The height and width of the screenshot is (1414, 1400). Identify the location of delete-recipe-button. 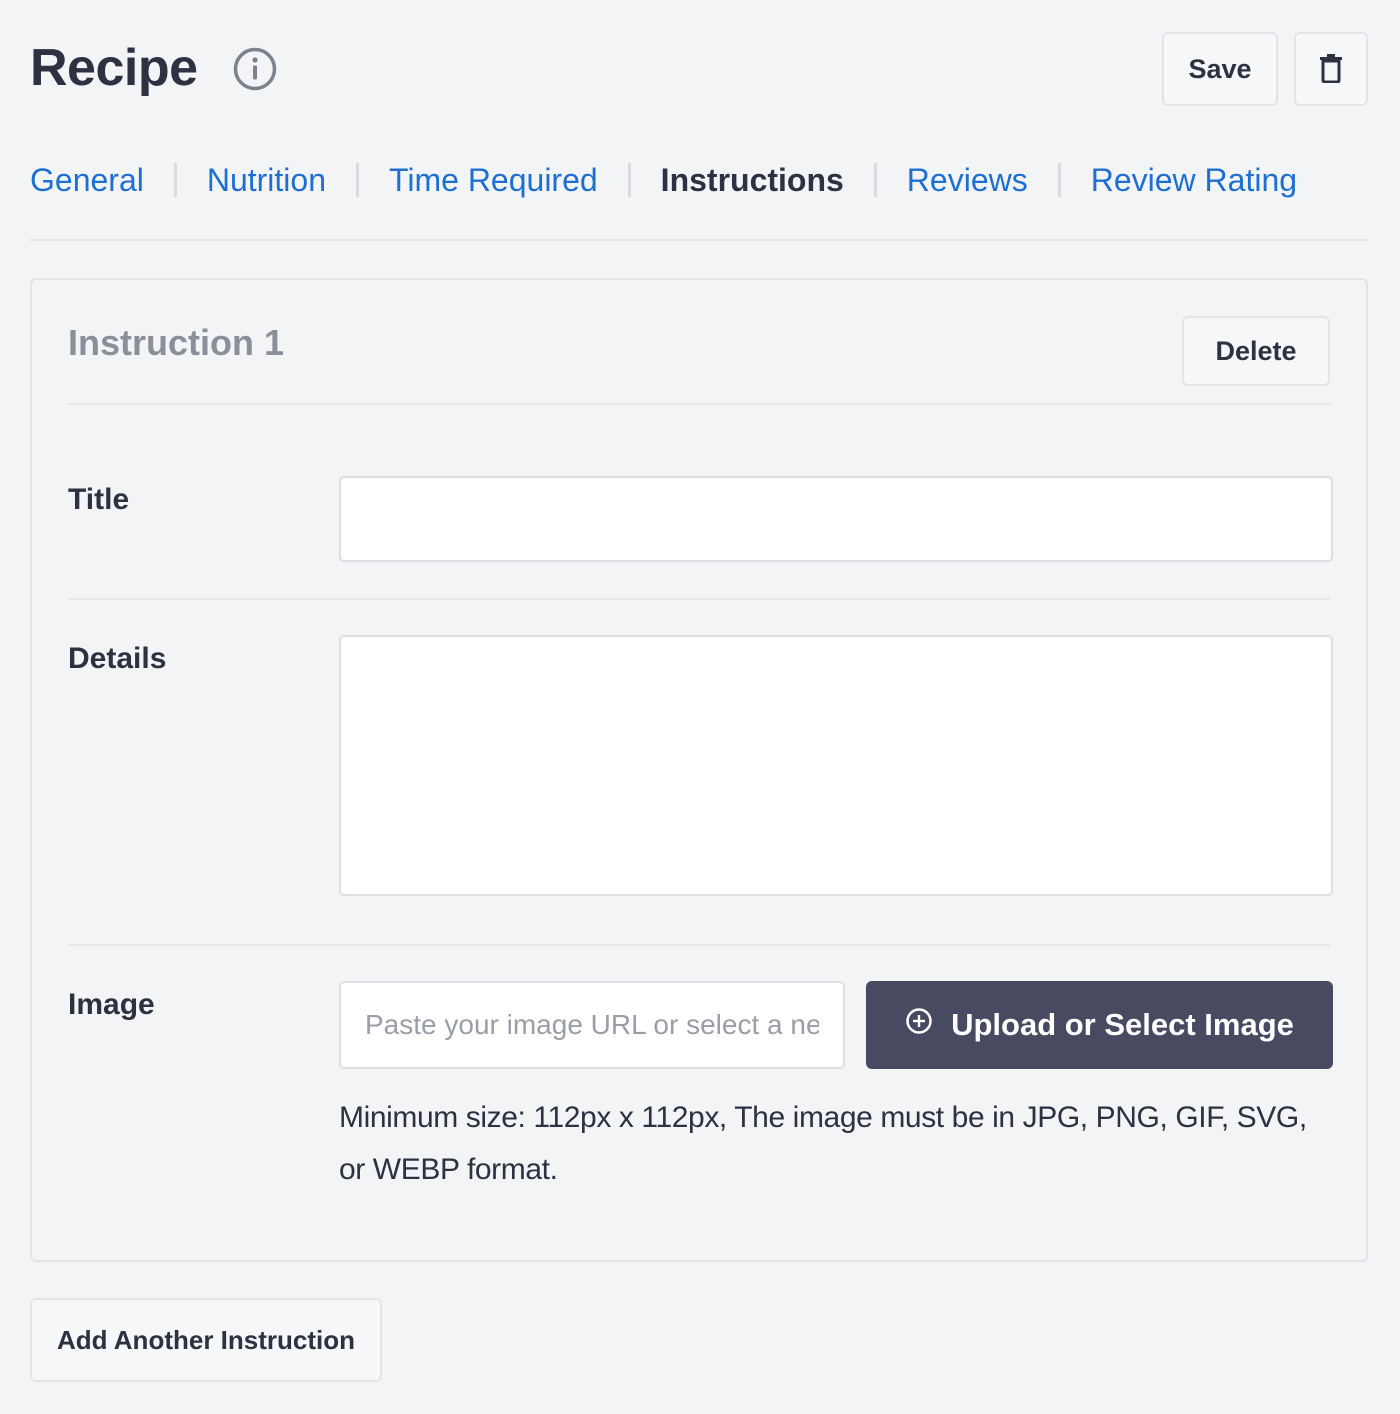
(1331, 69).